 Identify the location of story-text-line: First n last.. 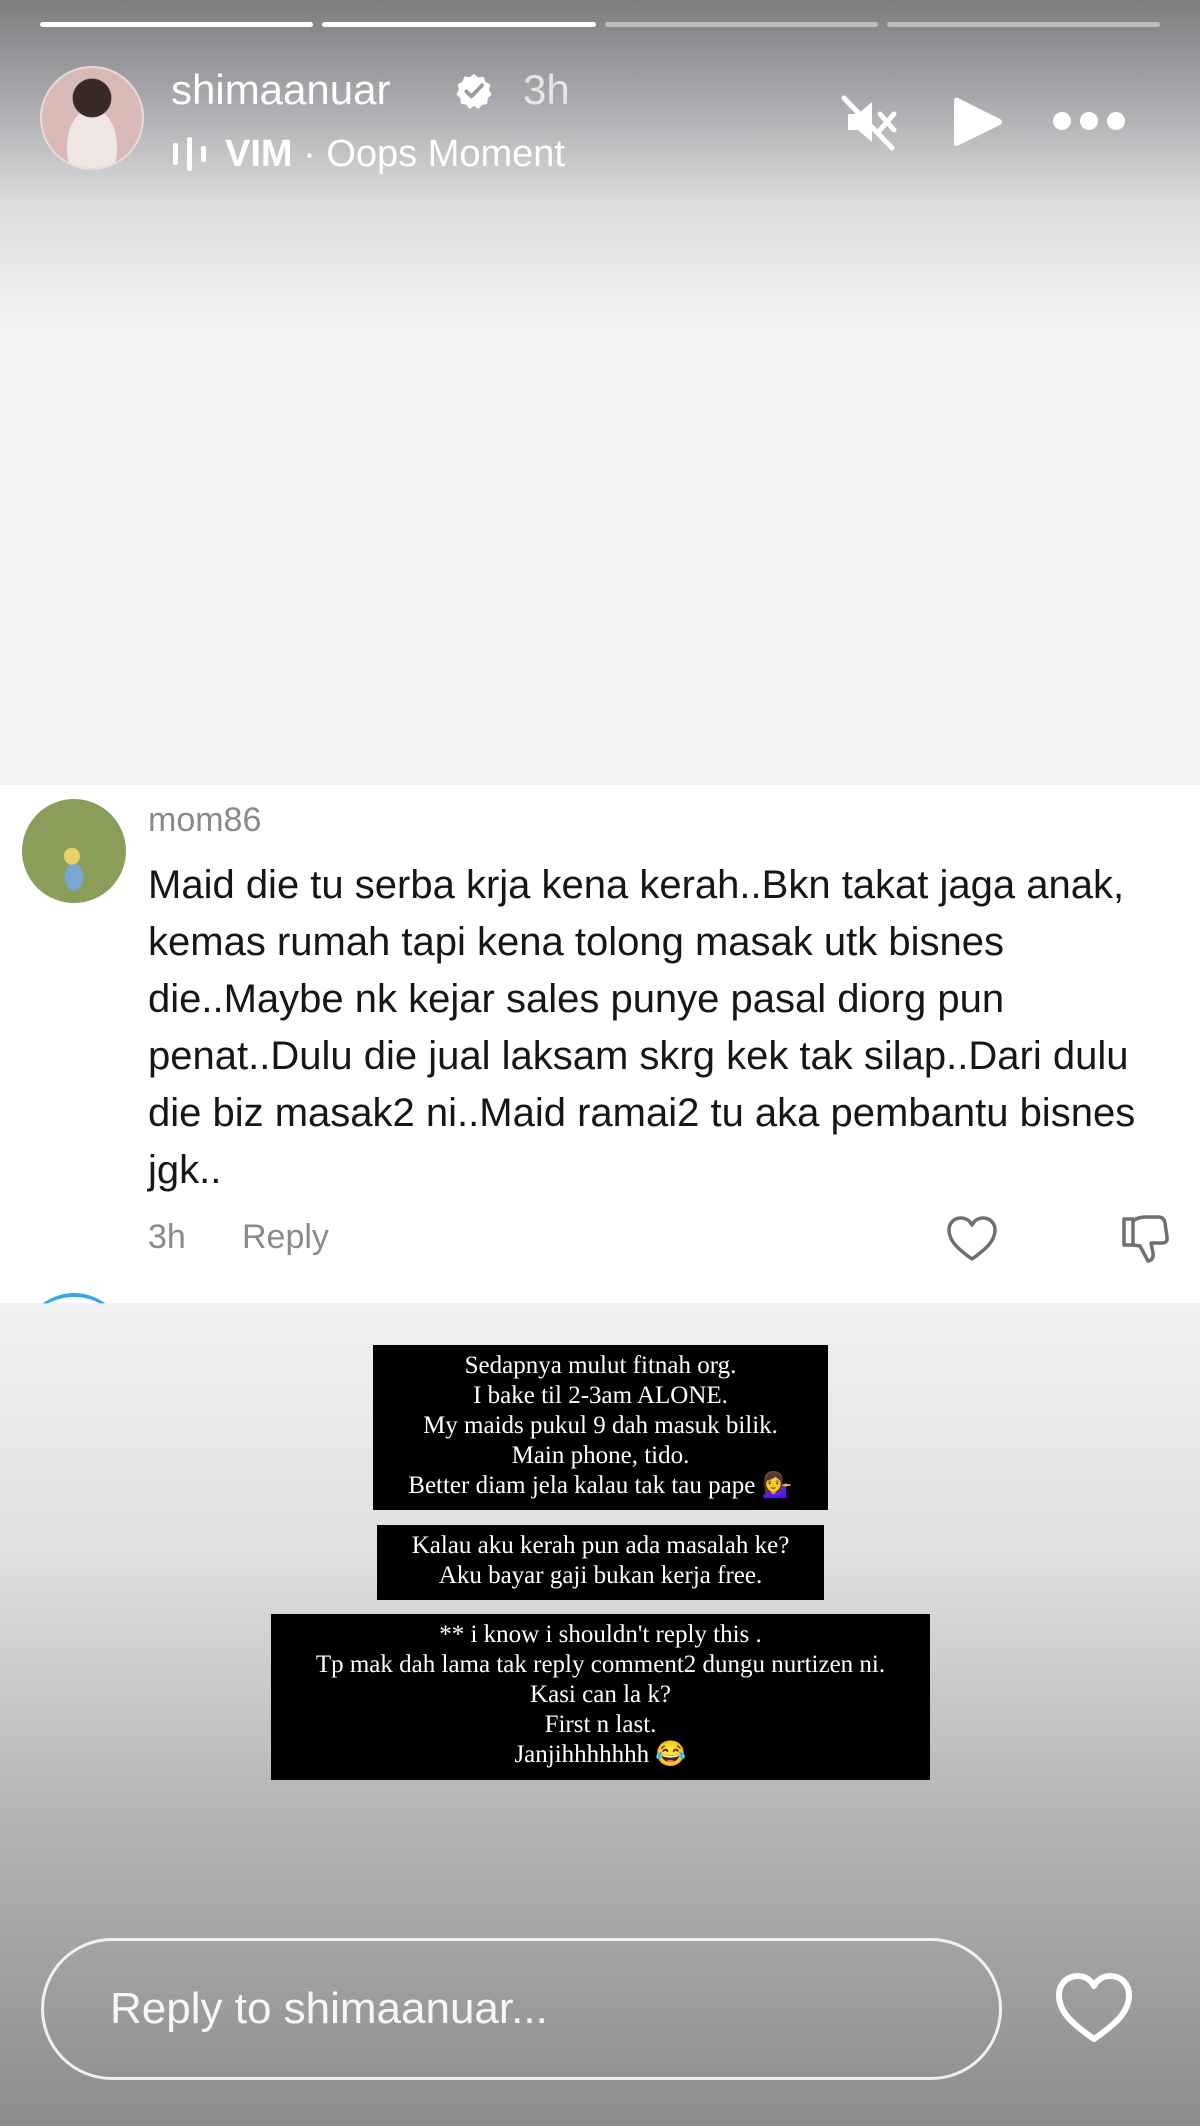
(600, 1724).